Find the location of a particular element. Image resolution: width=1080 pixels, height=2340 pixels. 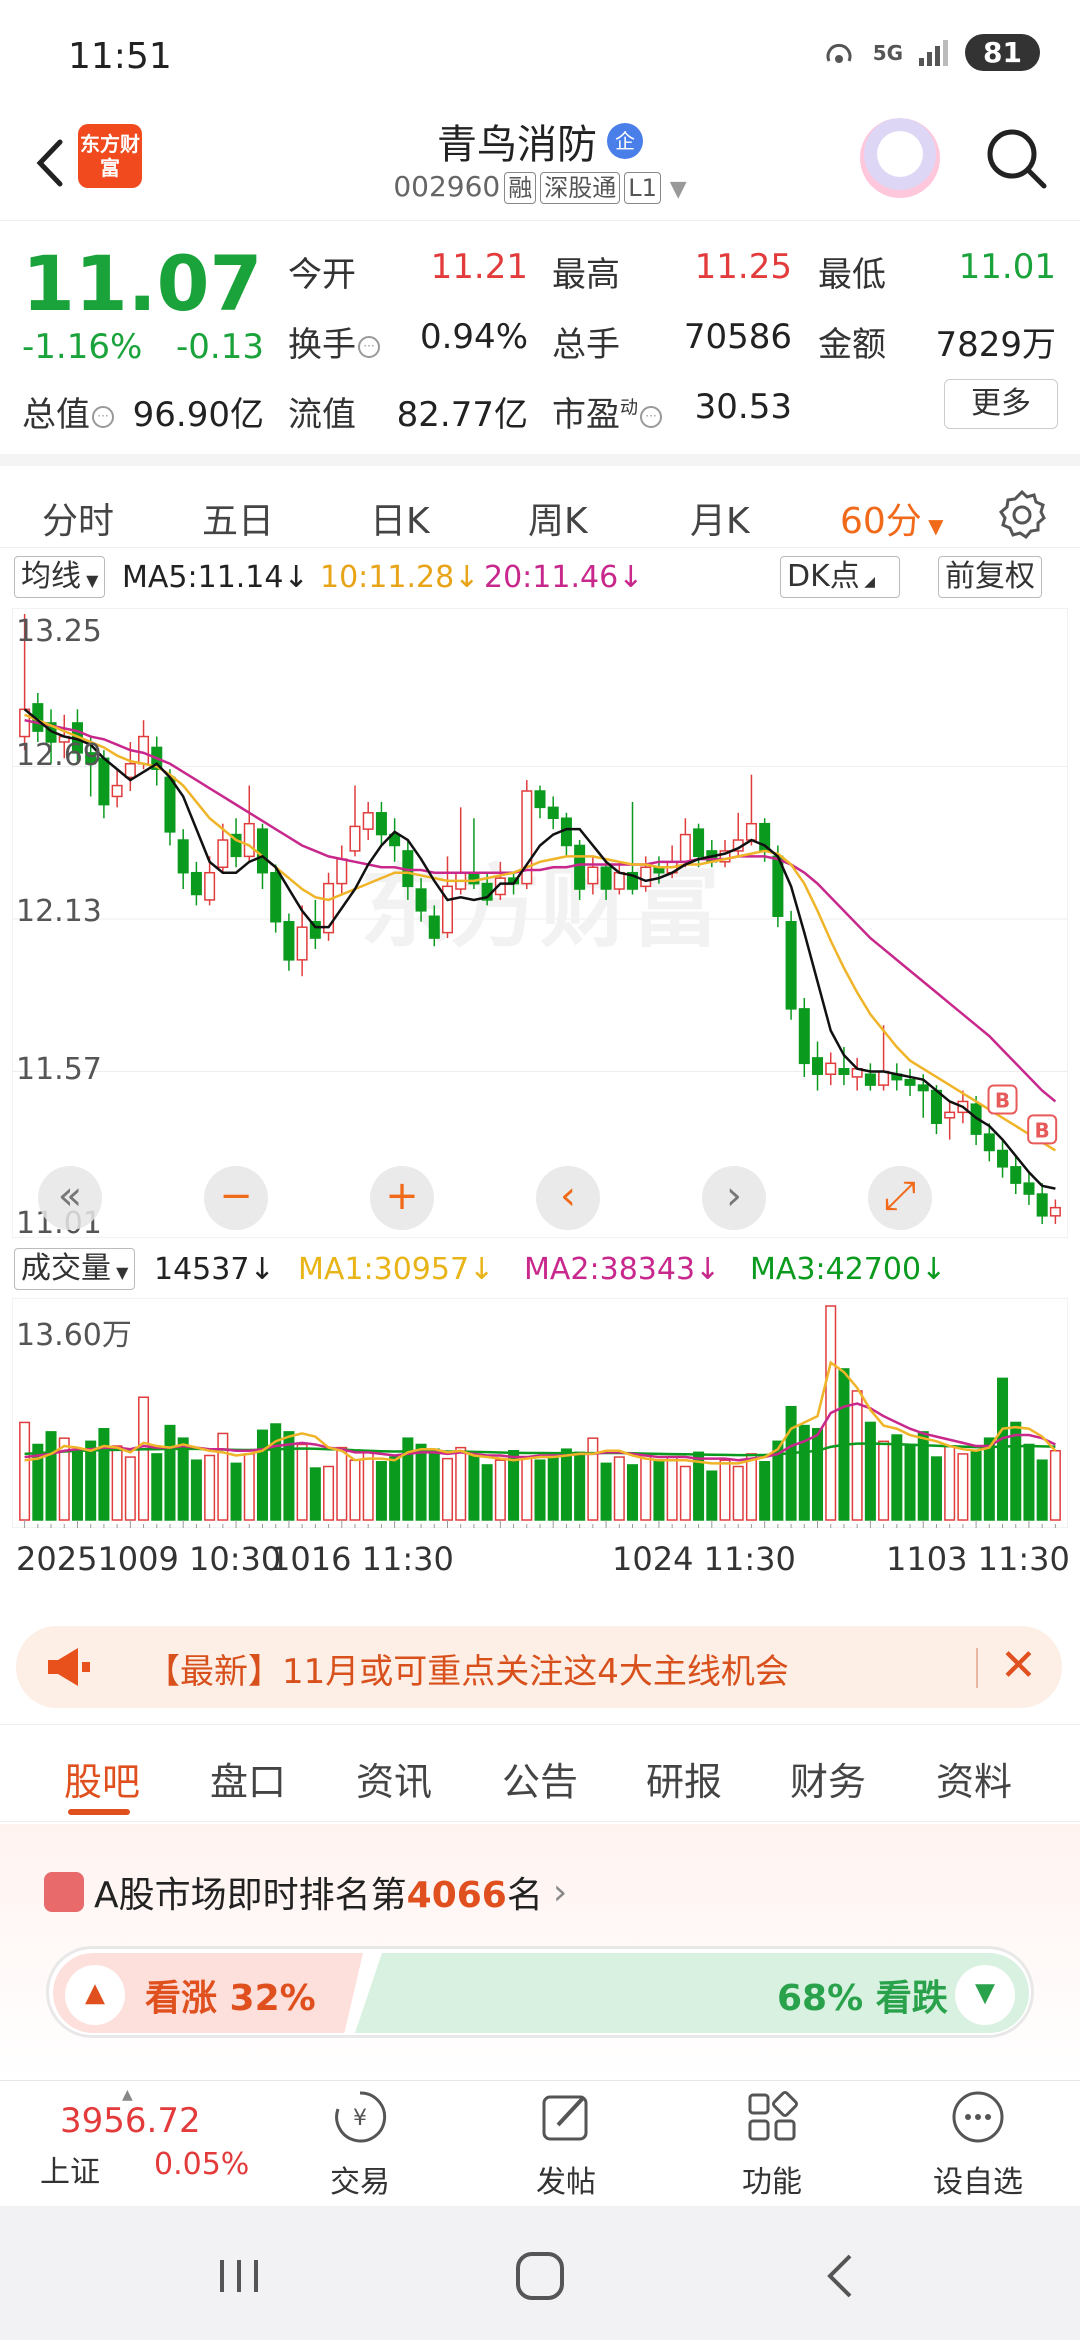

volume-now-text: 14537 is located at coordinates (202, 1269).